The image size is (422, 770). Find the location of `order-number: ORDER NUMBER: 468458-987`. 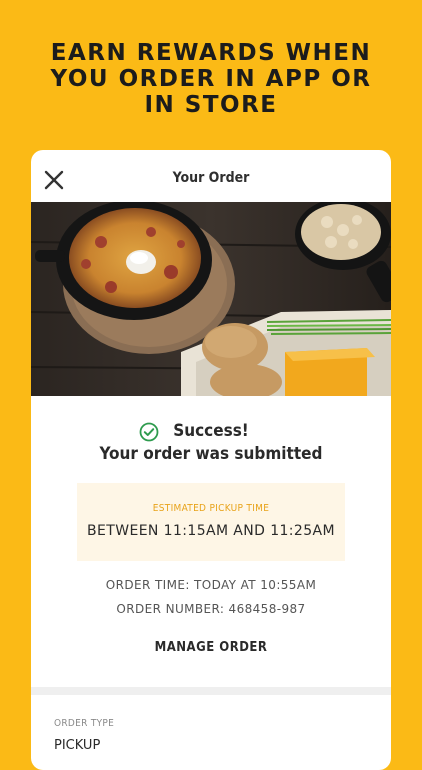

order-number: ORDER NUMBER: 468458-987 is located at coordinates (211, 609).